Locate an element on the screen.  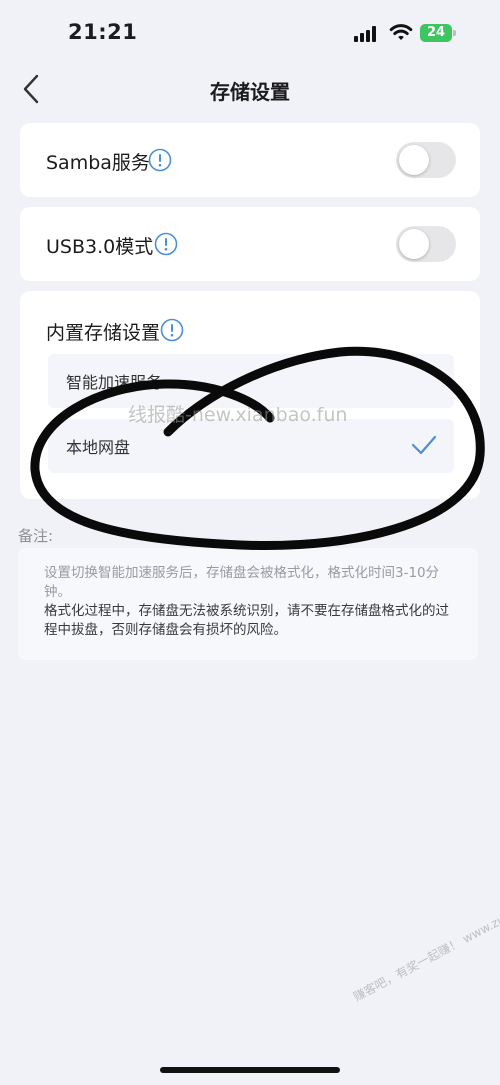
status-time: 21:21 is located at coordinates (103, 32).